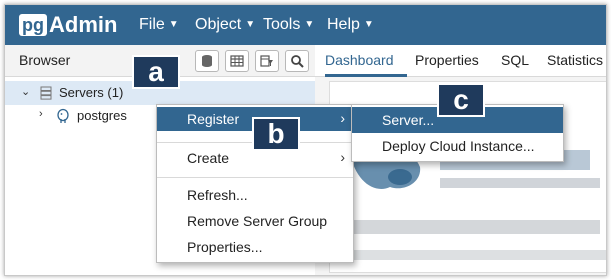 The height and width of the screenshot is (280, 611). I want to click on pgadmin-logo: pg Admin, so click(68, 24).